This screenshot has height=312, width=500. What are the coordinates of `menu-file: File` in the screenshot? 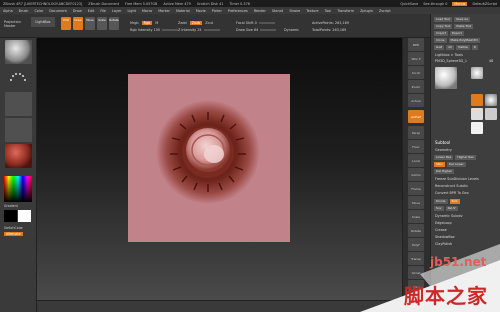 It's located at (103, 11).